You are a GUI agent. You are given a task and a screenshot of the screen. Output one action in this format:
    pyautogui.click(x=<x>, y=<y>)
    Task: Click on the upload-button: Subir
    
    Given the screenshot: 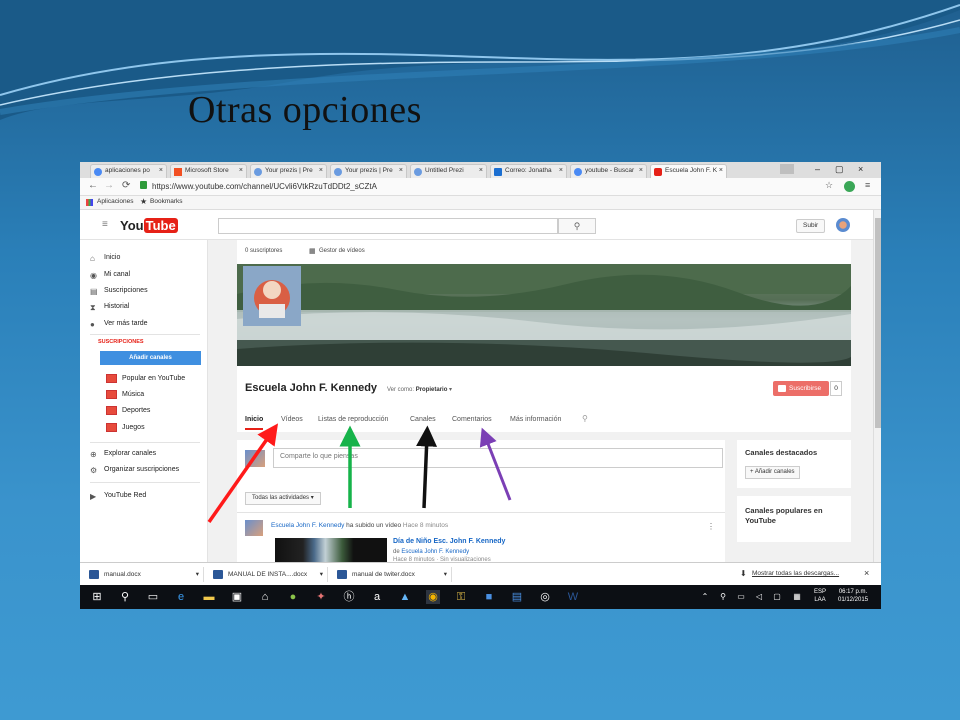 What is the action you would take?
    pyautogui.click(x=811, y=226)
    